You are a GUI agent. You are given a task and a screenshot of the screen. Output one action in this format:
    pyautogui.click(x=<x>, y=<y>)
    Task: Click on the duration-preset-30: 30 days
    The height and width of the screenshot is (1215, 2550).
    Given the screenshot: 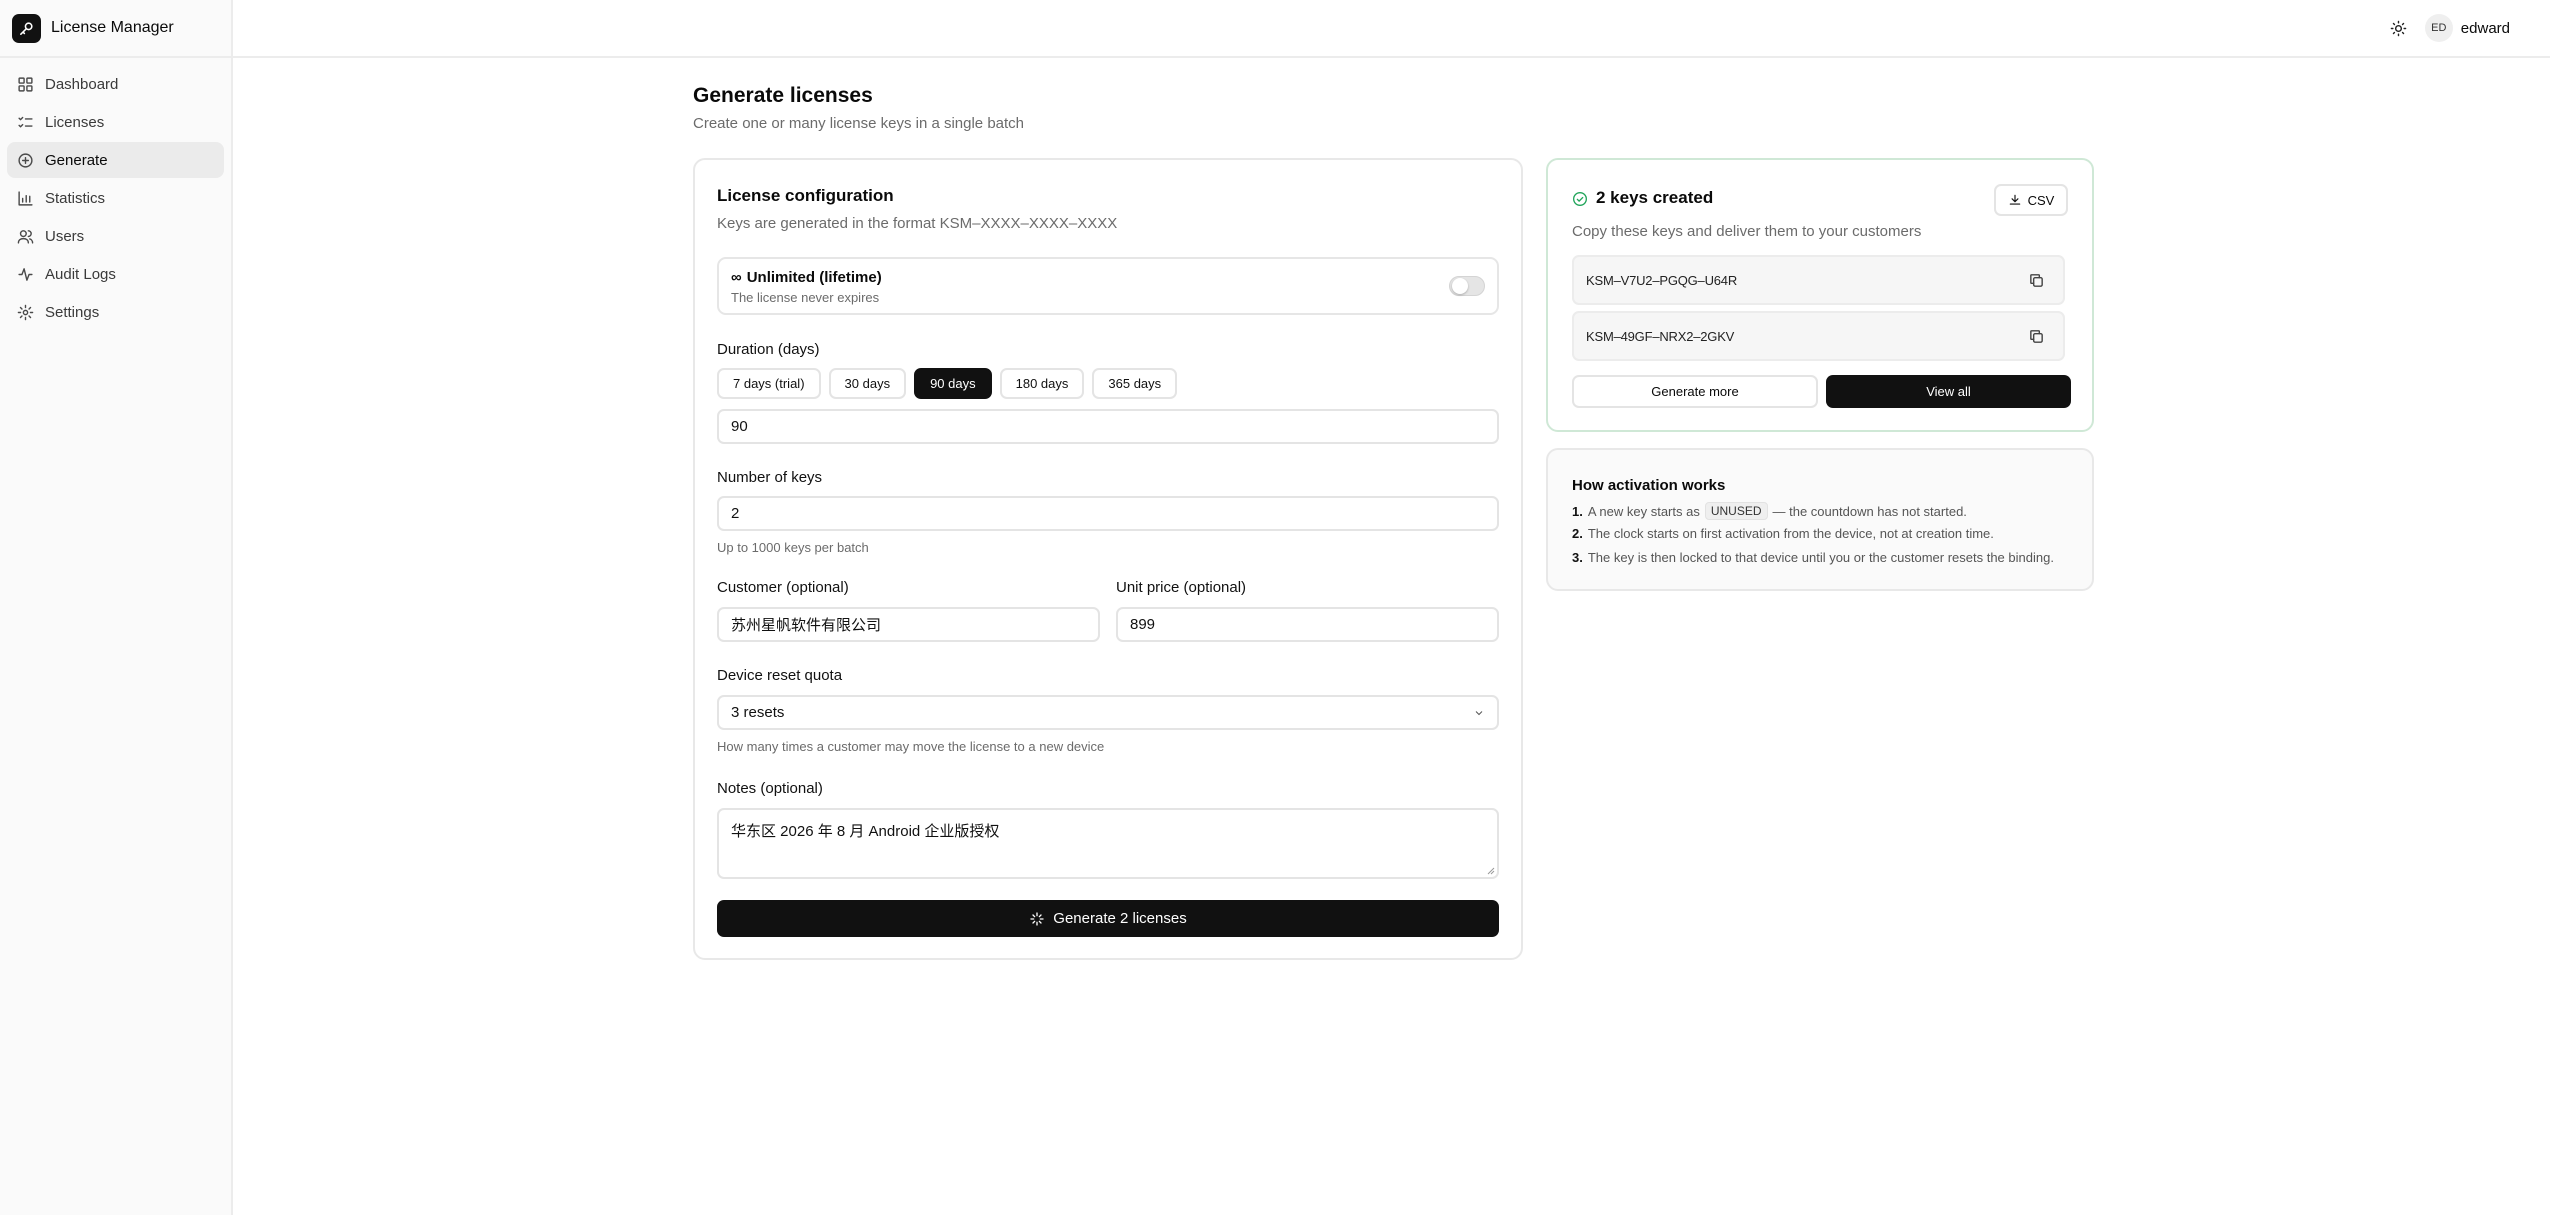 What is the action you would take?
    pyautogui.click(x=867, y=383)
    